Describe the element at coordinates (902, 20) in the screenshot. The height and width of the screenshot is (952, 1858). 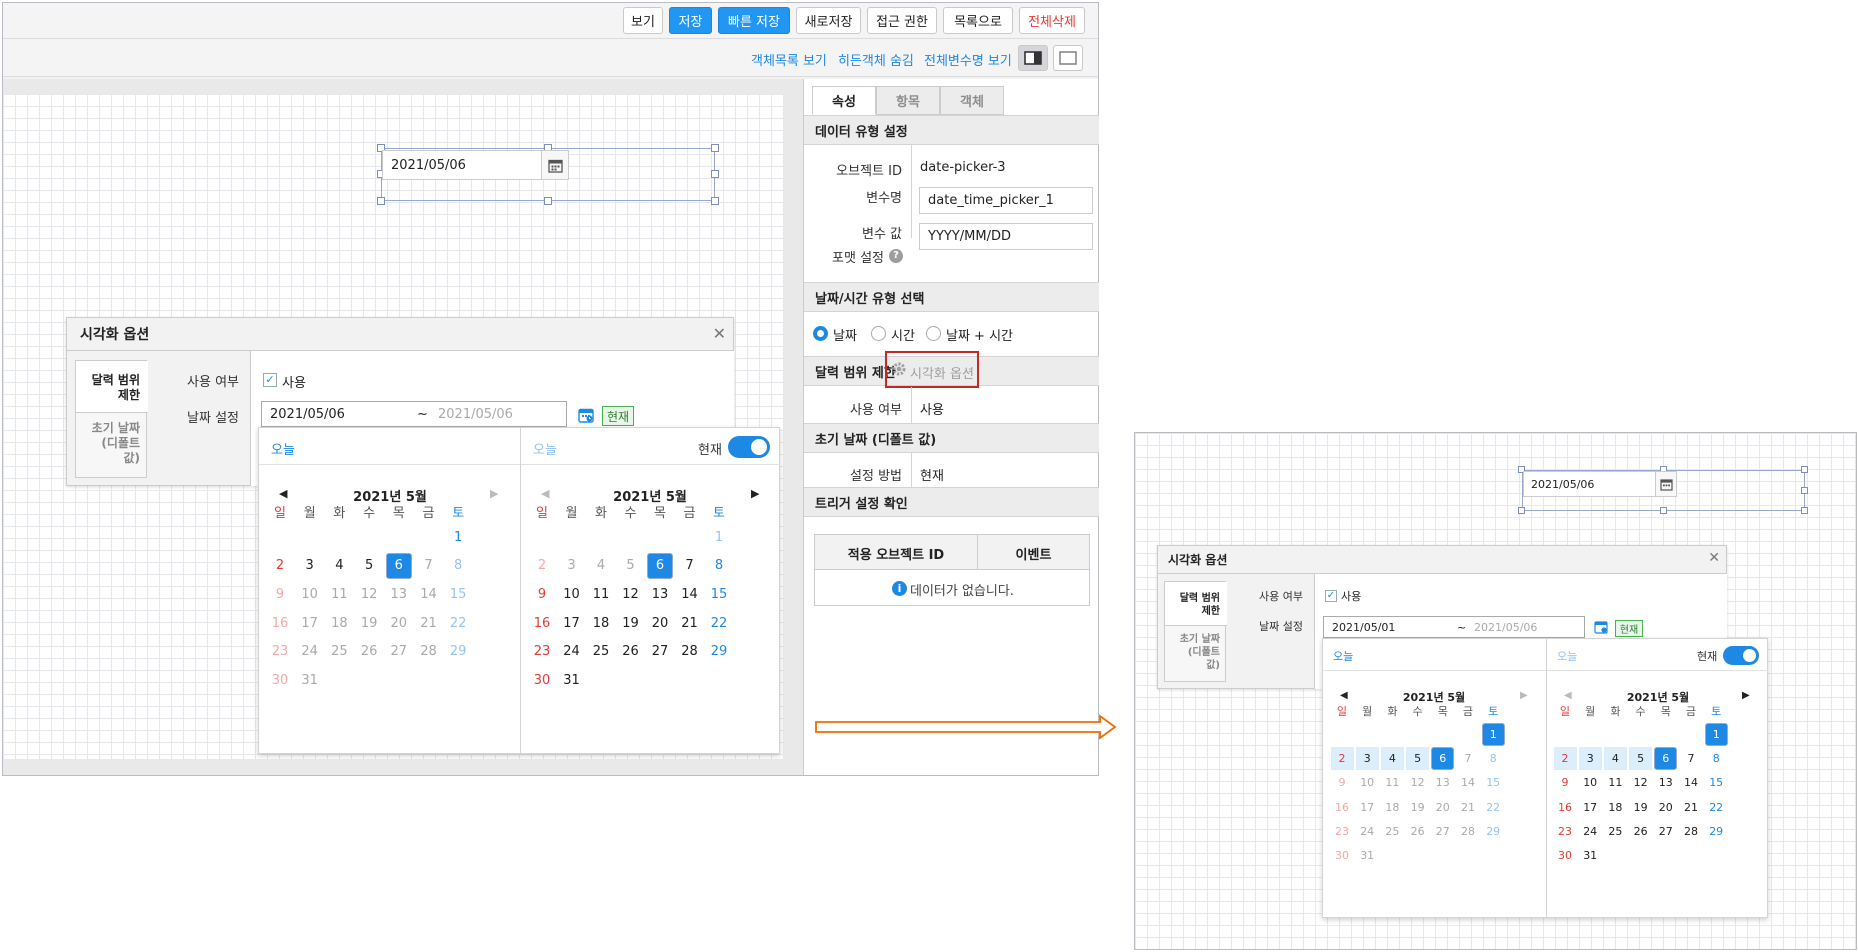
I see `access-permission-button: 접근 권한` at that location.